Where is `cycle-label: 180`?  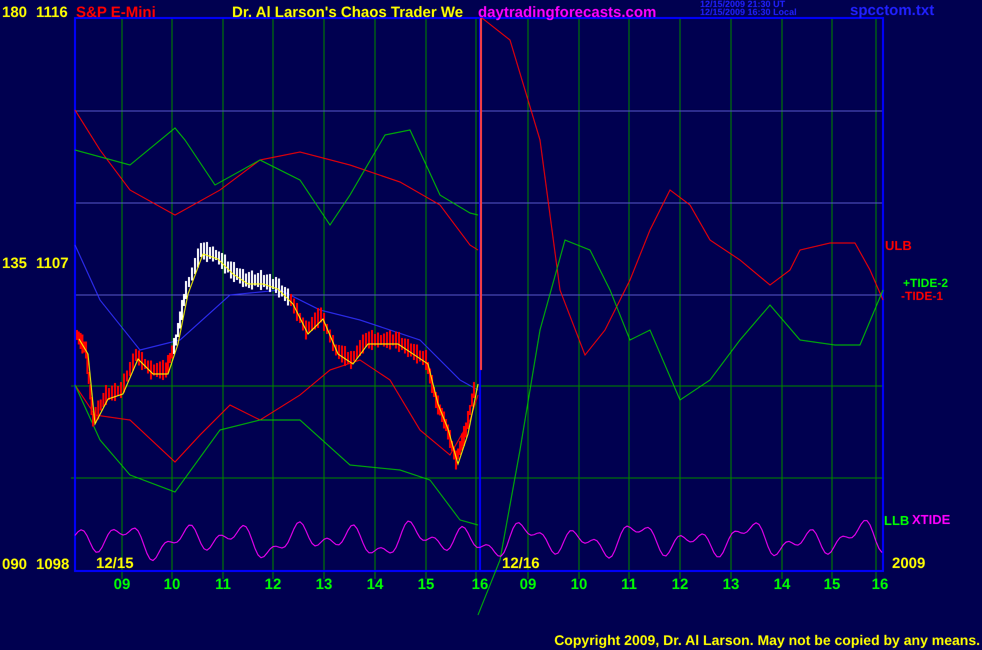 cycle-label: 180 is located at coordinates (15, 12).